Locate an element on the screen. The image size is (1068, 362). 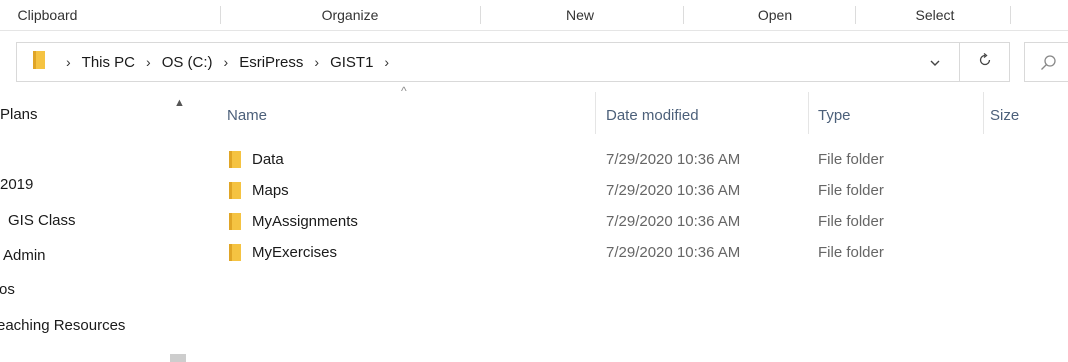
nav-item-gis-class: GIS Class is located at coordinates (42, 220).